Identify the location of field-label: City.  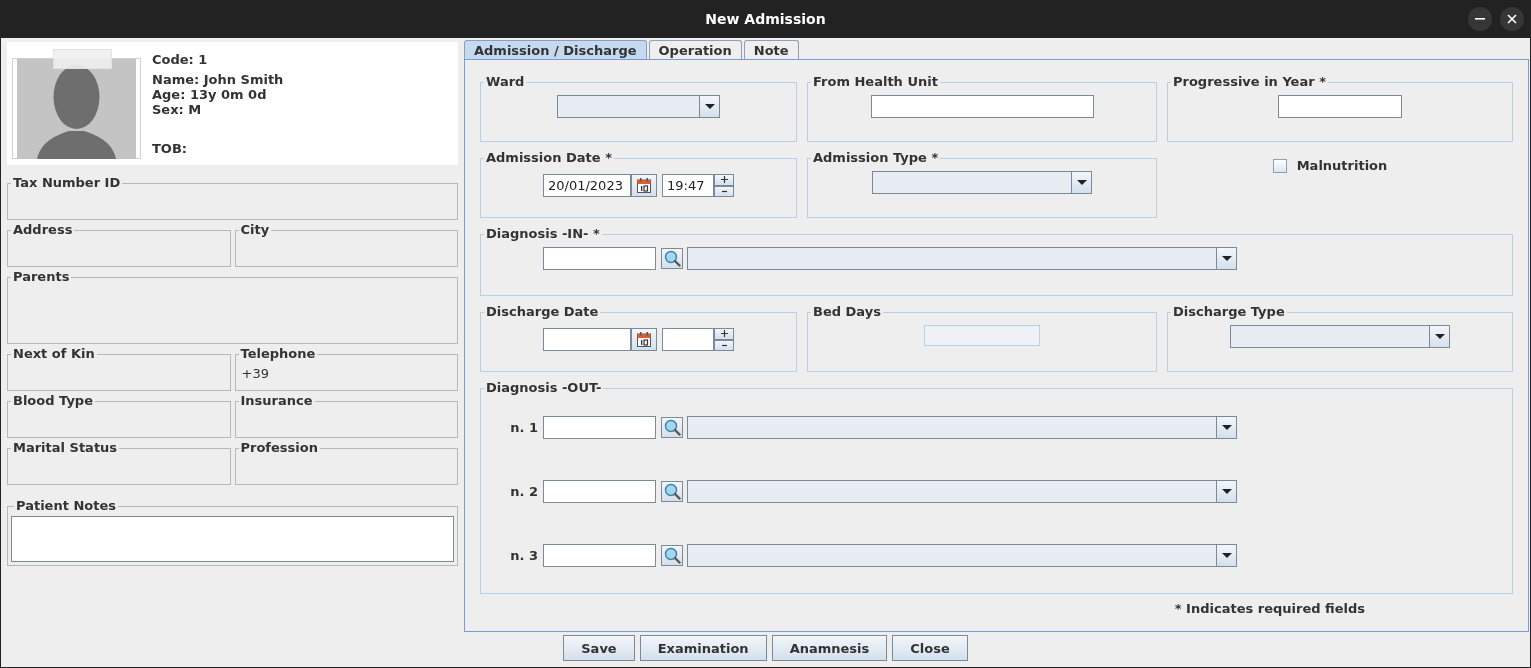
(255, 229).